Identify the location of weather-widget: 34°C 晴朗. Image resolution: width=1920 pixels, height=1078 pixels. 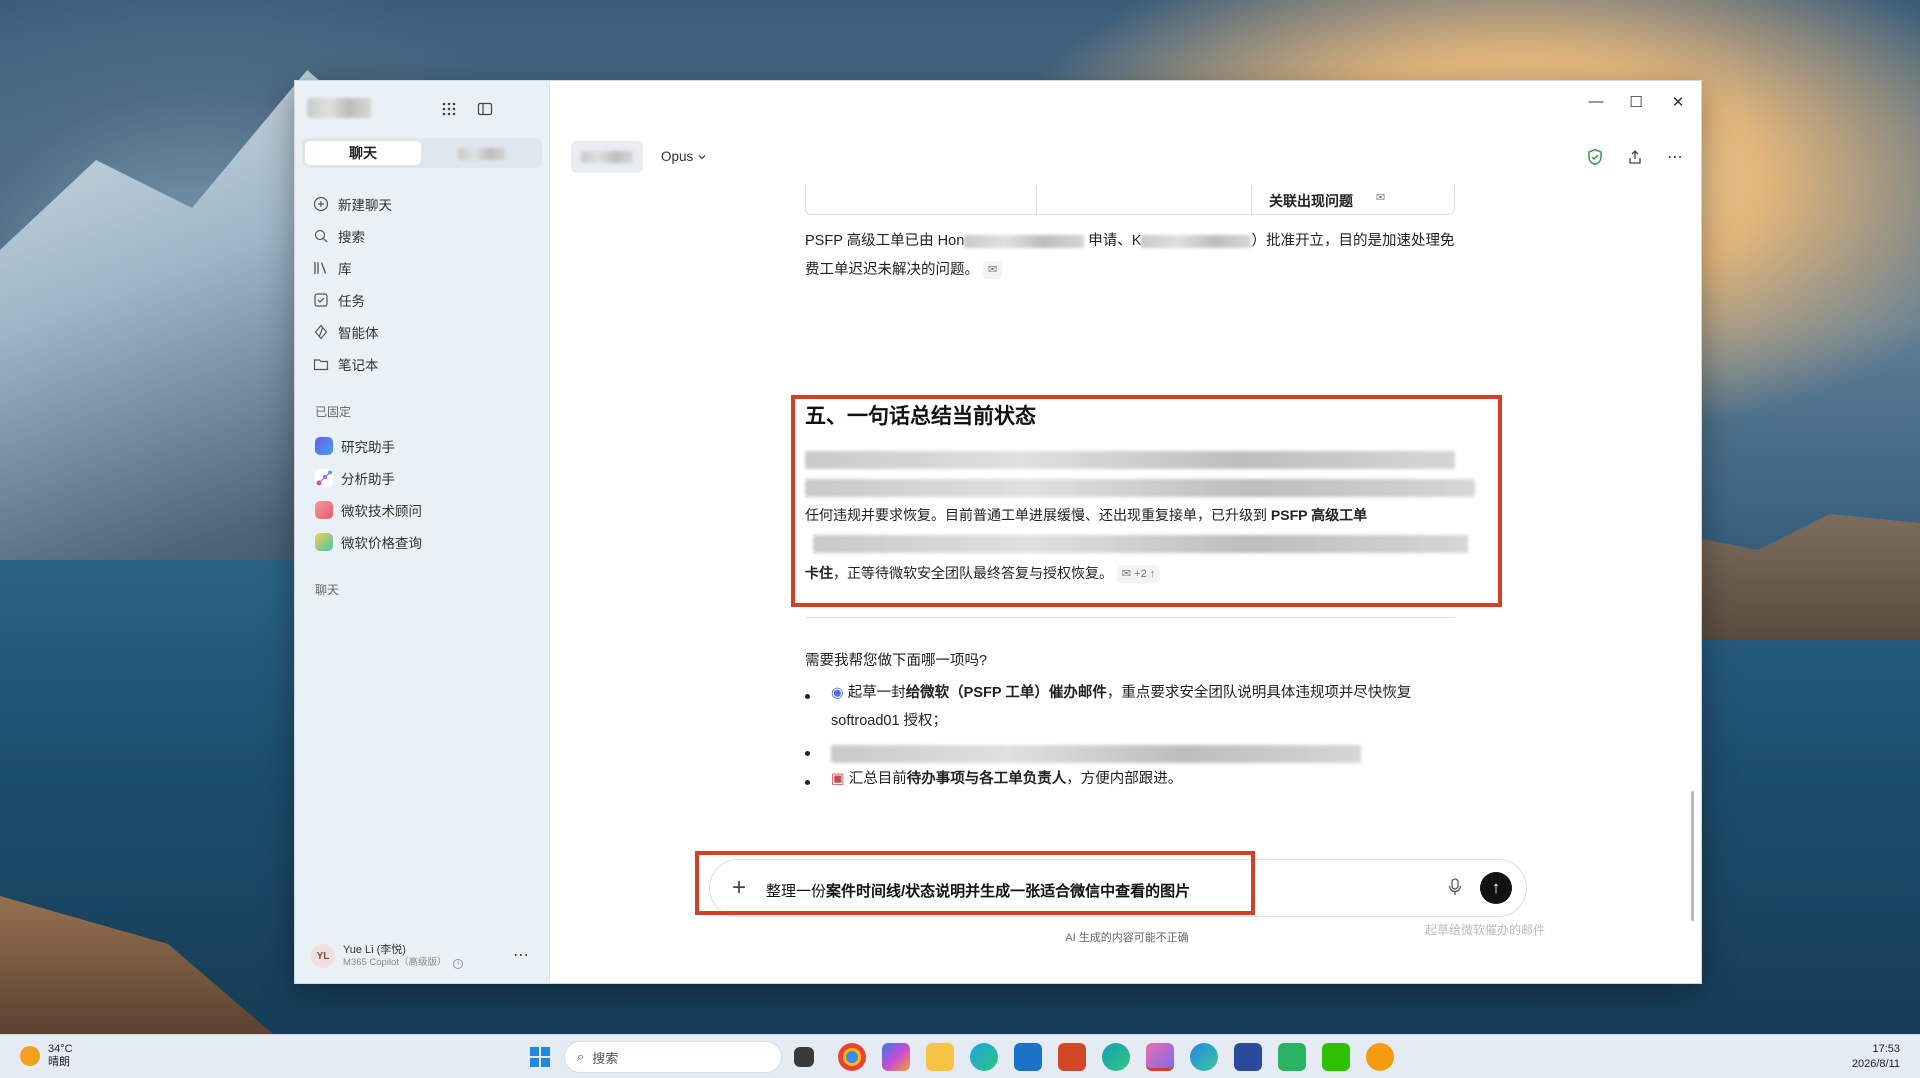
(46, 1056).